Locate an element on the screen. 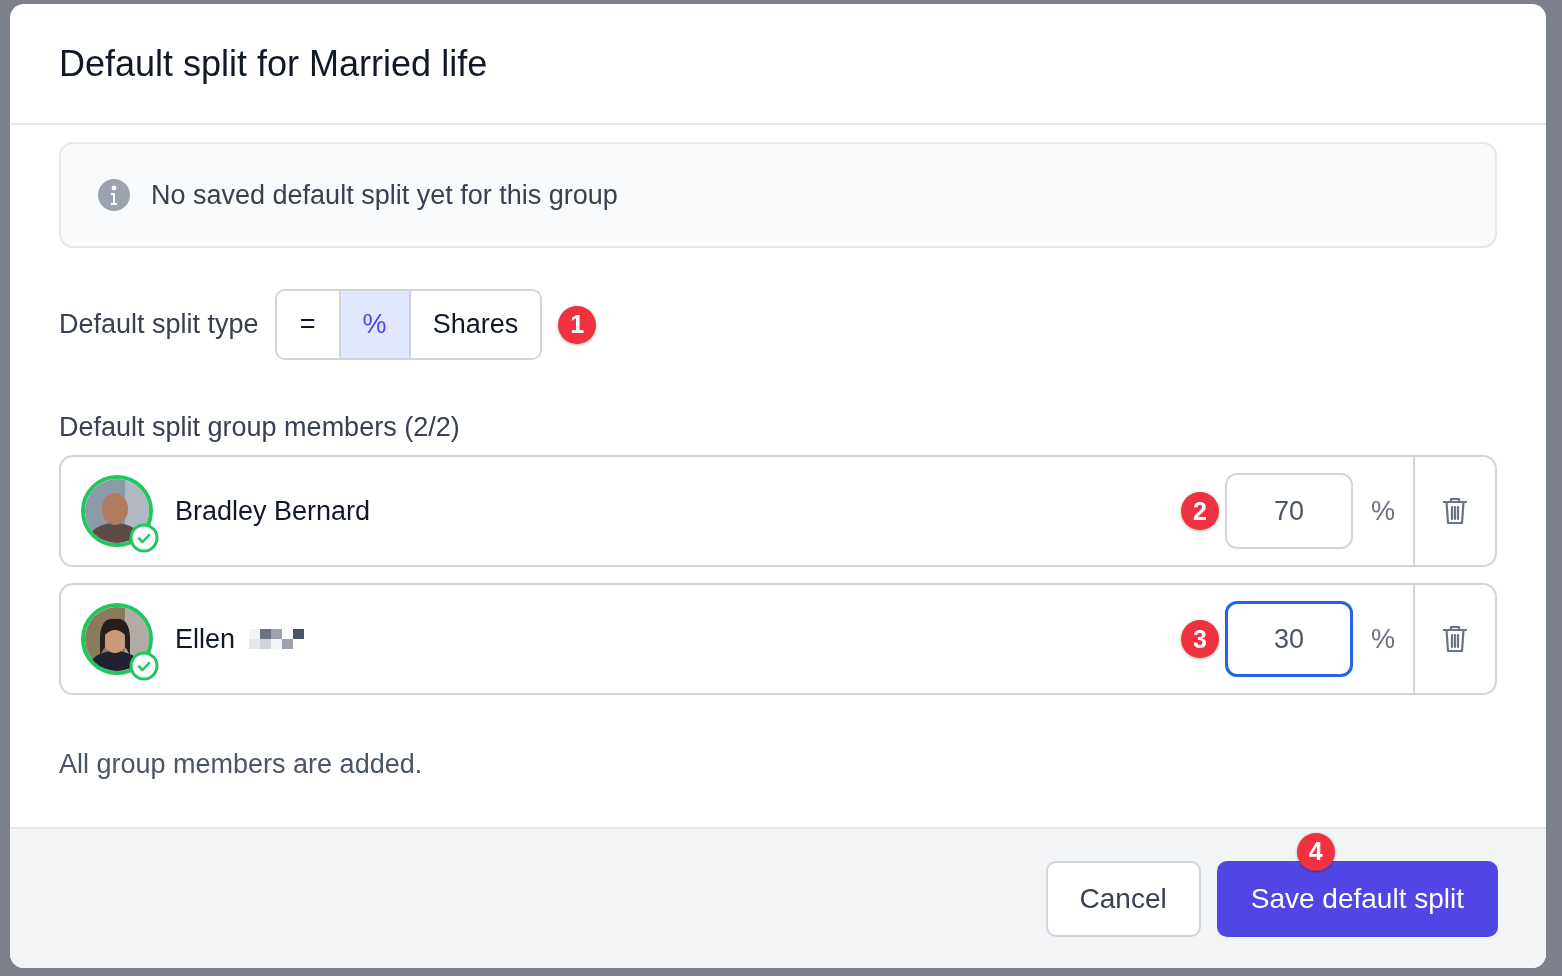 The image size is (1562, 976). section-heading: Default split group members (2/2) is located at coordinates (260, 427).